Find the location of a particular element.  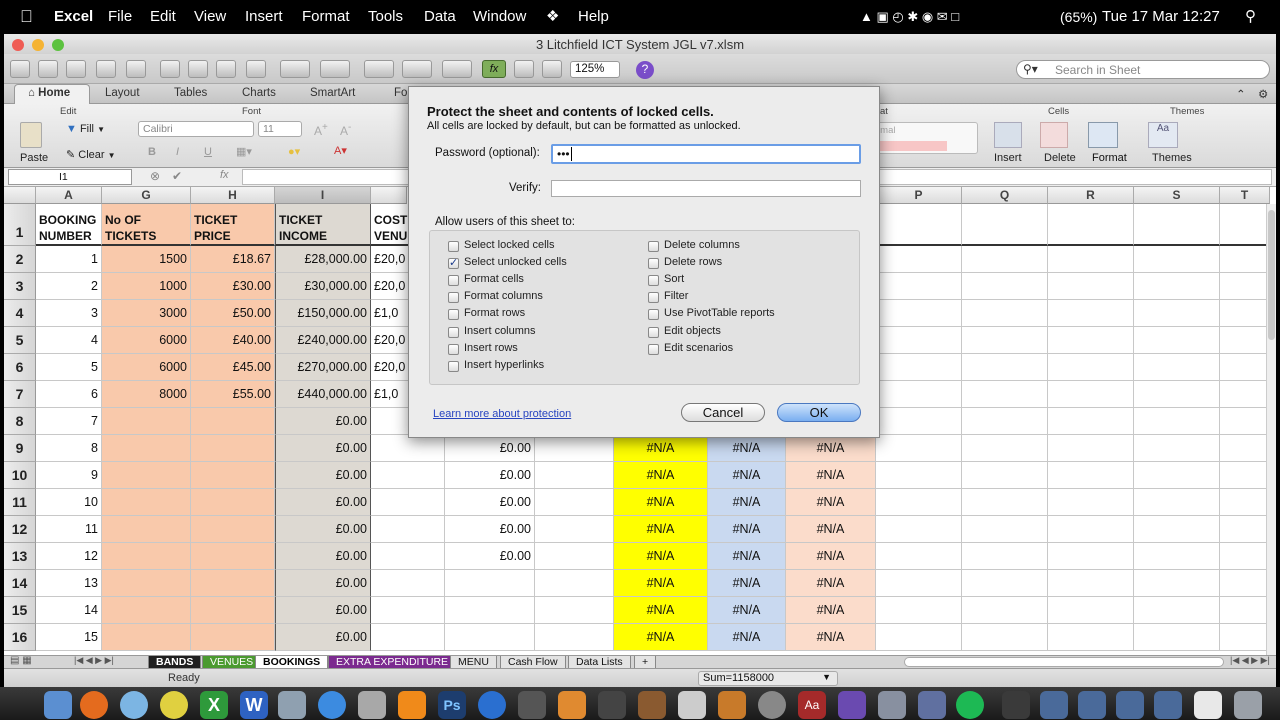

menu-view: View is located at coordinates (210, 17).